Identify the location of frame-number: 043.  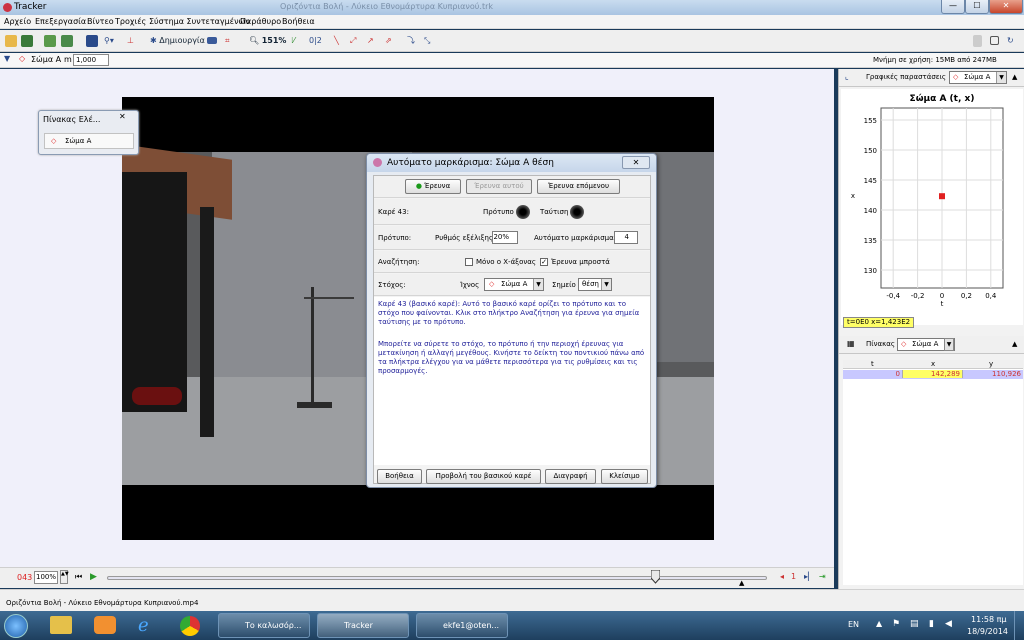
(24, 577).